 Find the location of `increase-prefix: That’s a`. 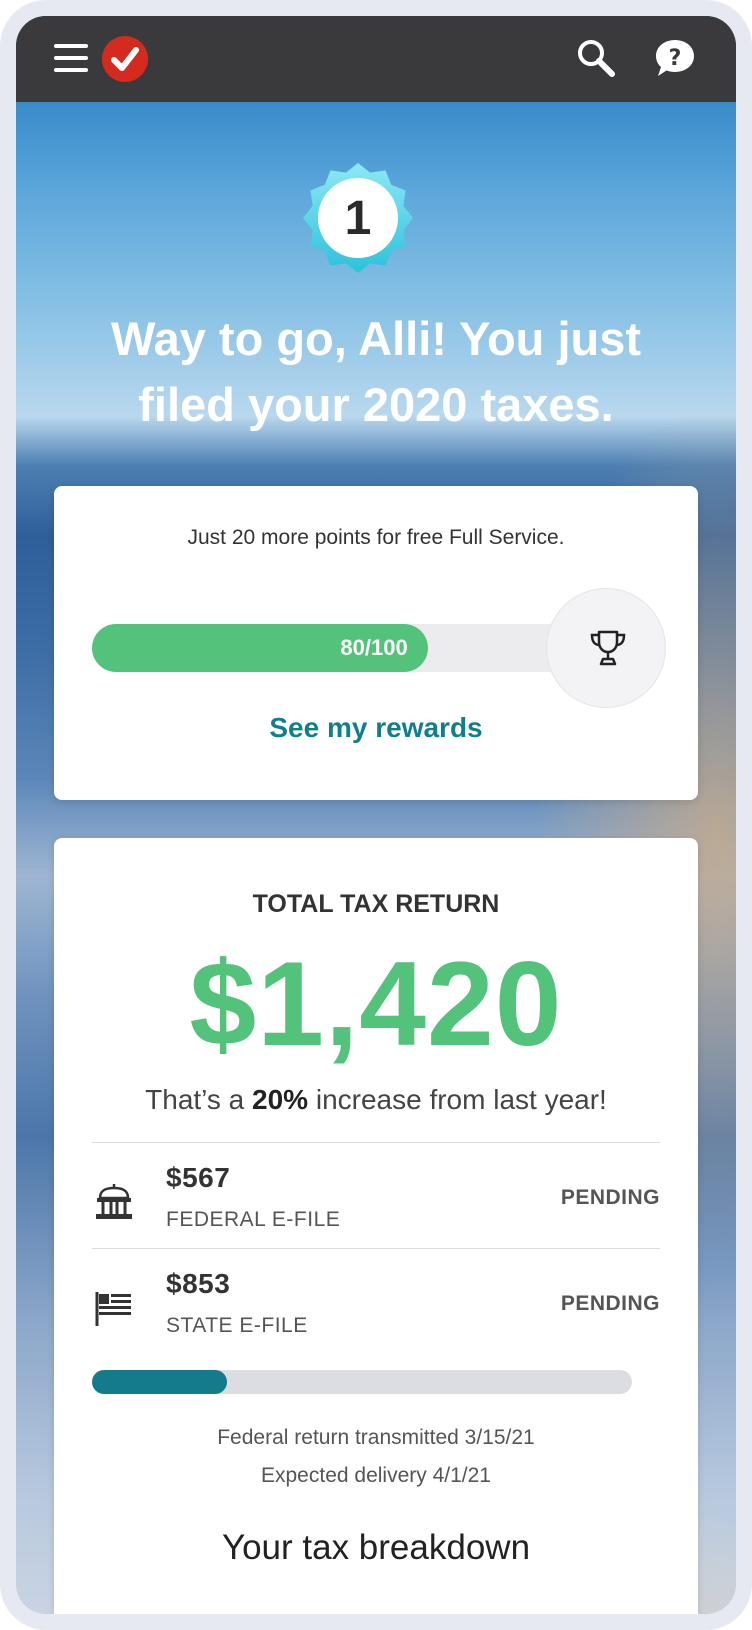

increase-prefix: That’s a is located at coordinates (195, 1099).